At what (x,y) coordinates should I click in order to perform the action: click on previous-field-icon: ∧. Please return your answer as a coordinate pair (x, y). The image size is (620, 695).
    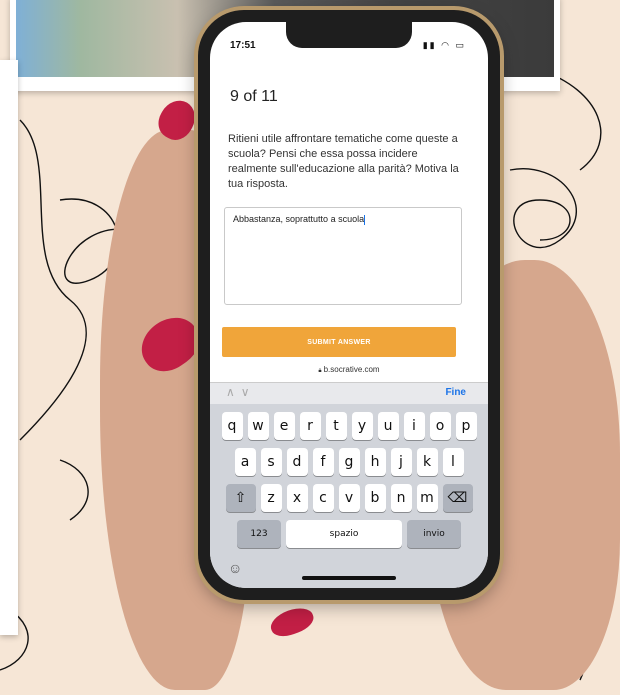
    Looking at the image, I should click on (233, 392).